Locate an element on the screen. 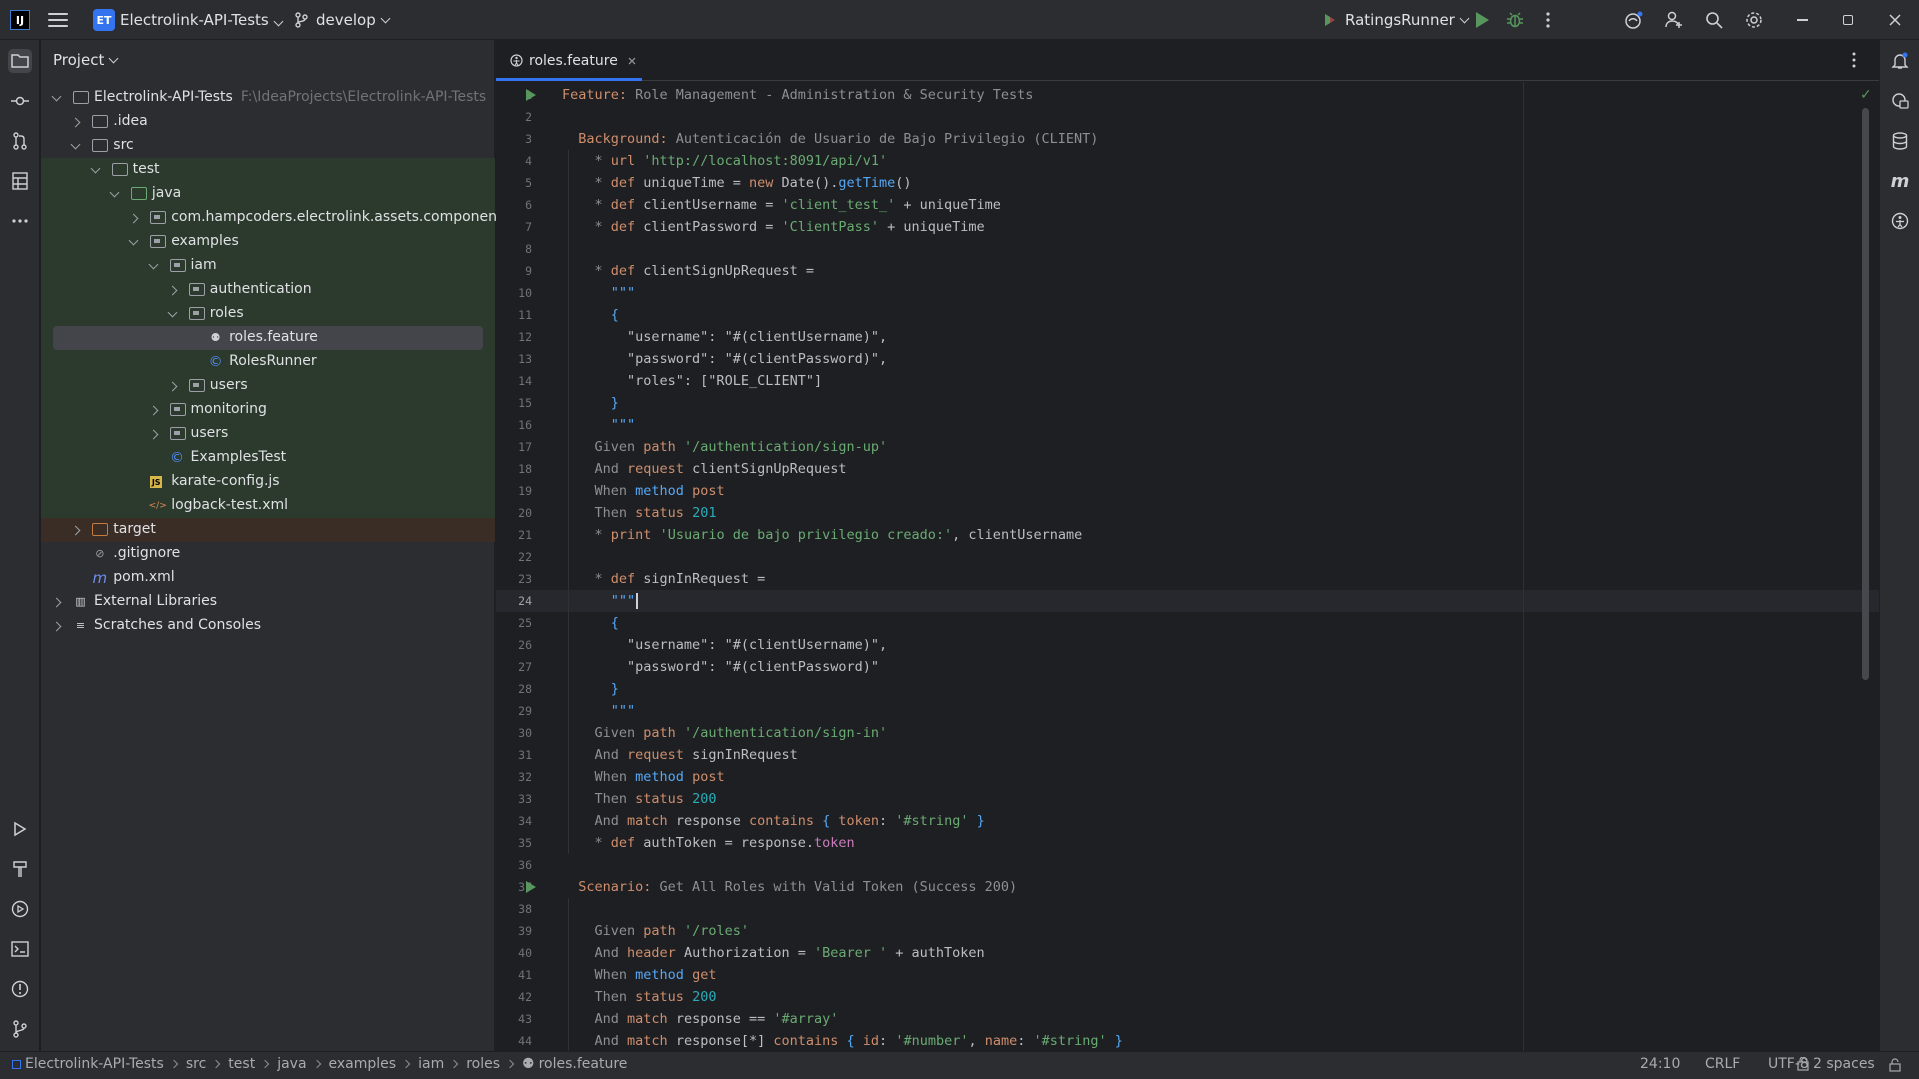  tree-item: ▥ External Libraries is located at coordinates (268, 602).